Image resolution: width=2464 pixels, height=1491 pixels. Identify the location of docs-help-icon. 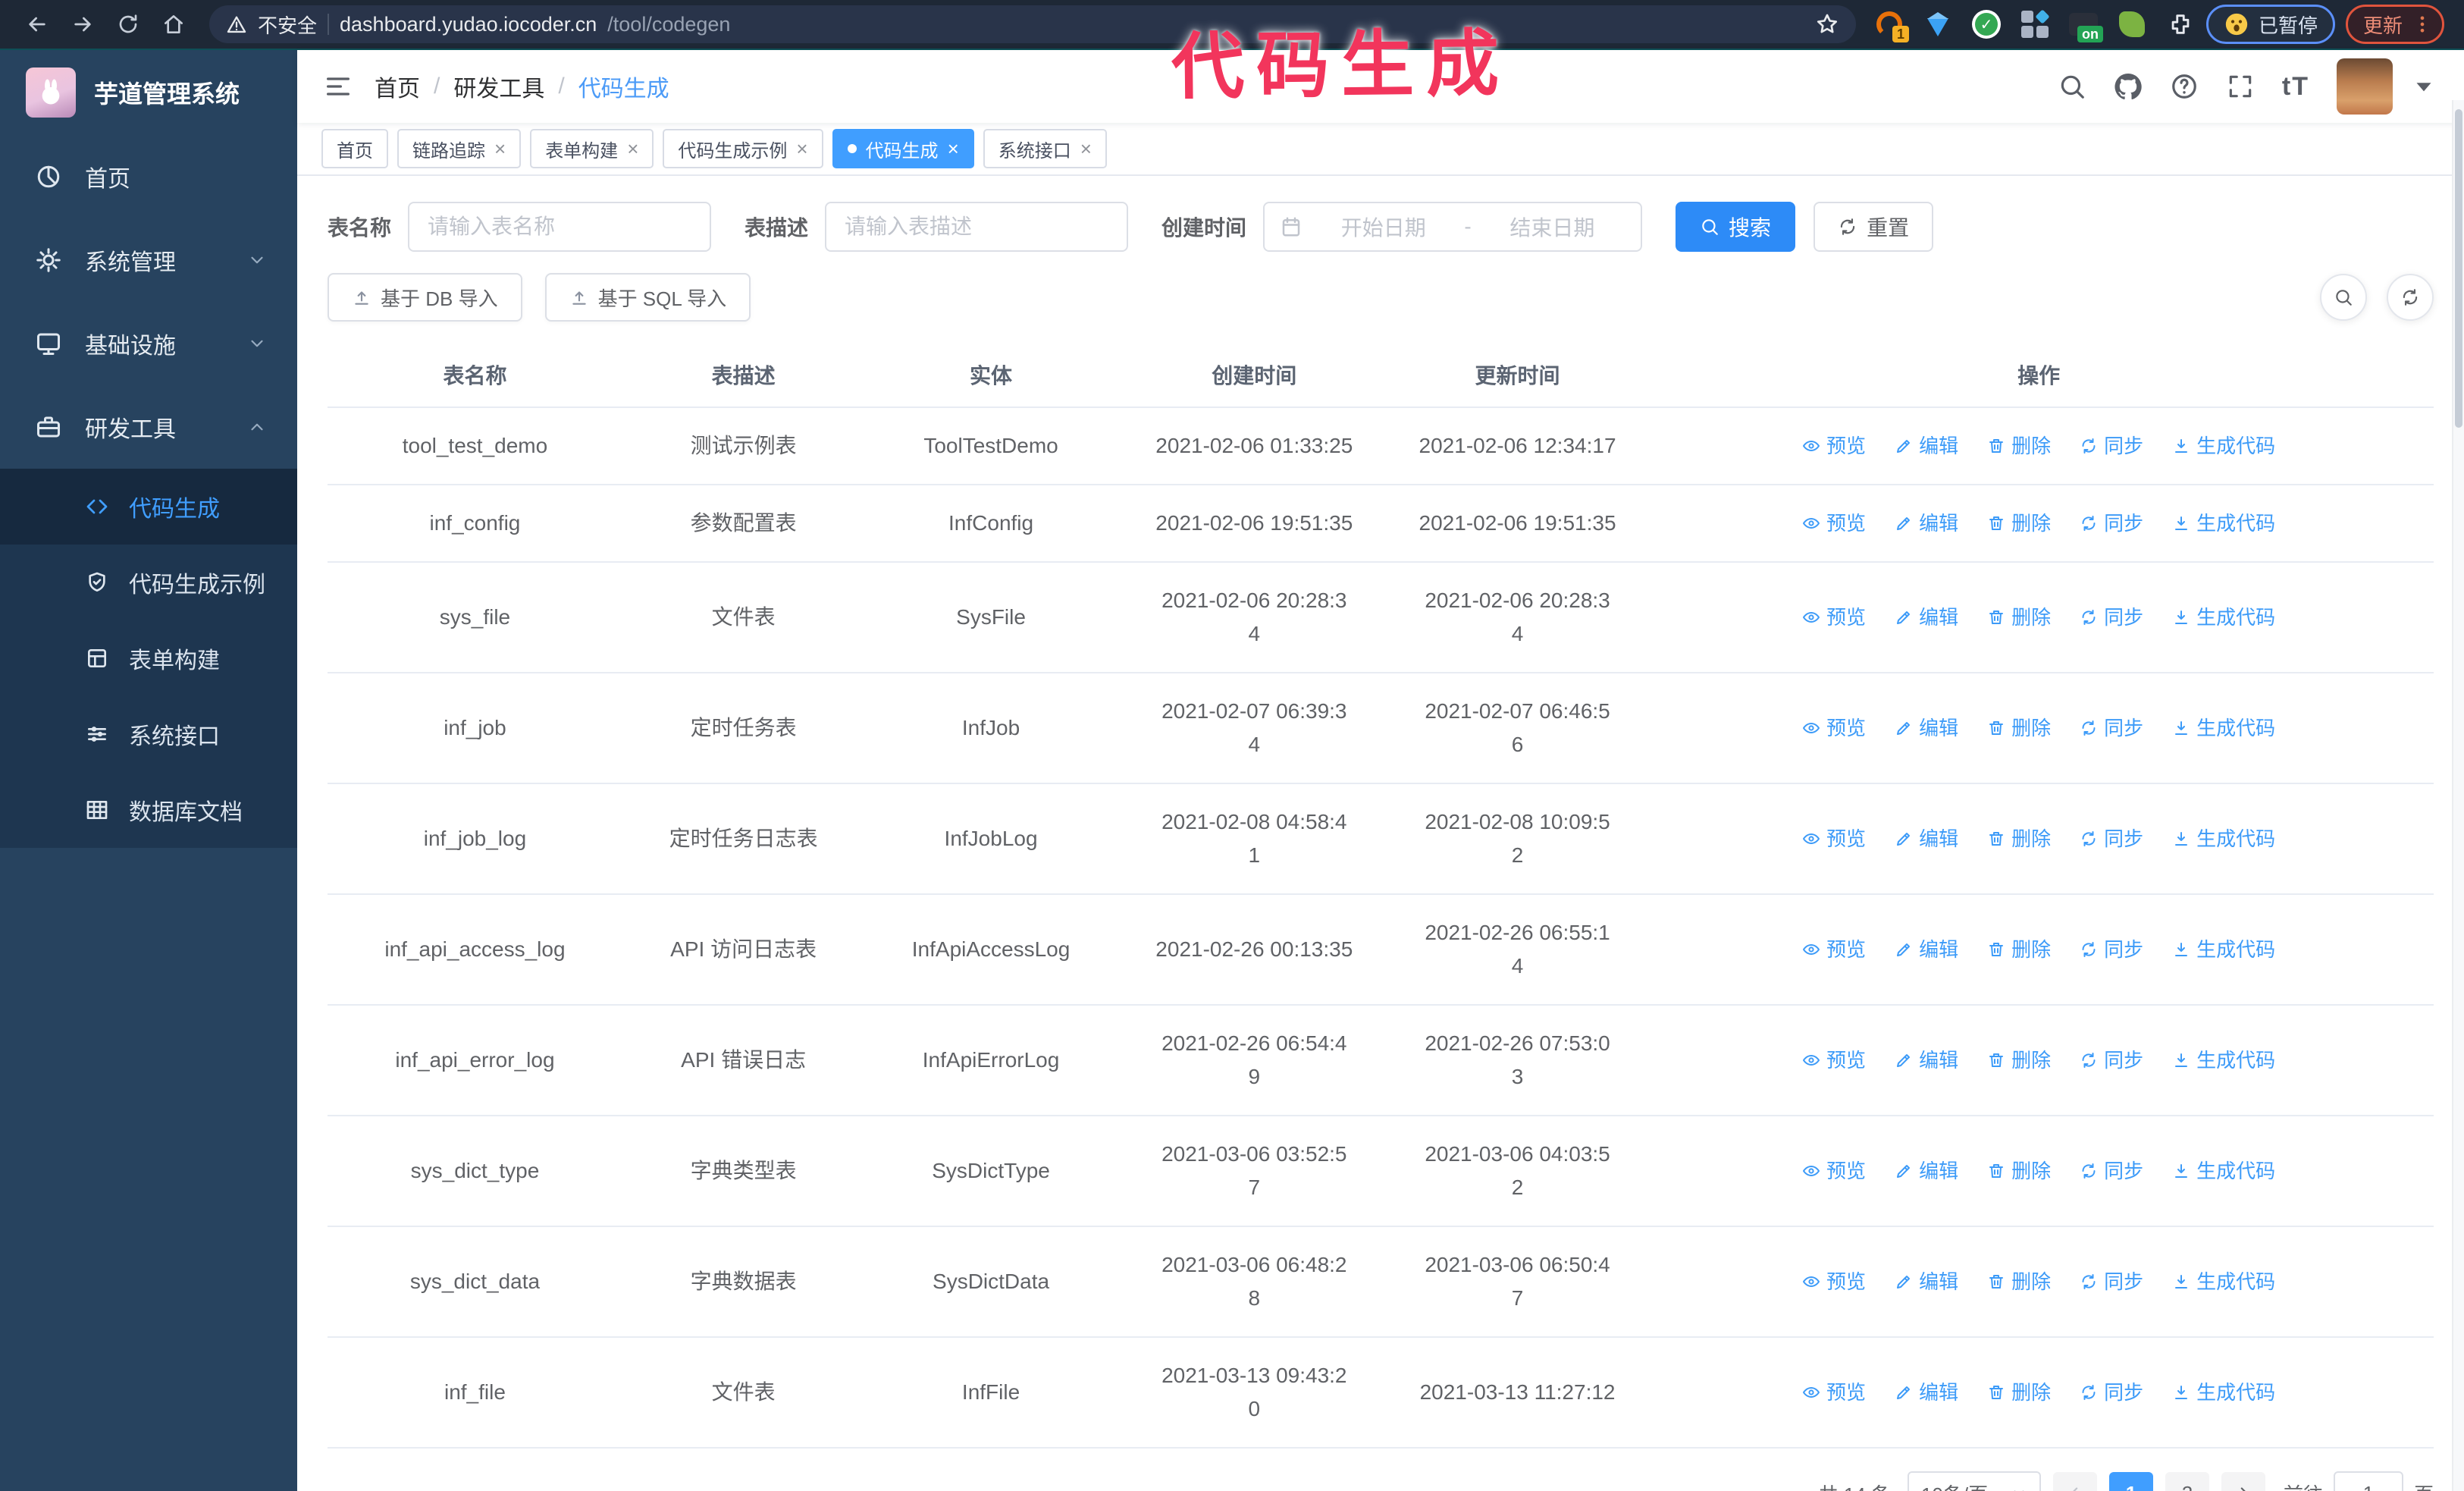
(2184, 86).